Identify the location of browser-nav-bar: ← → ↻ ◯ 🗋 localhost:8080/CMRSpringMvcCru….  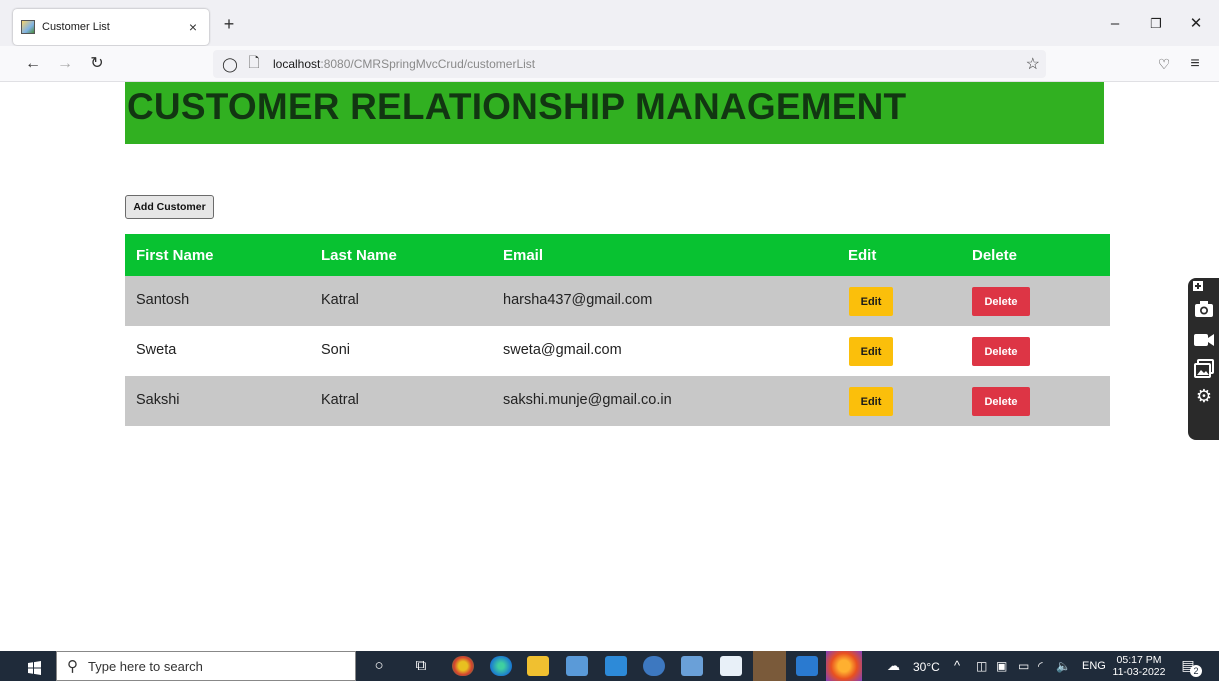
(609, 64).